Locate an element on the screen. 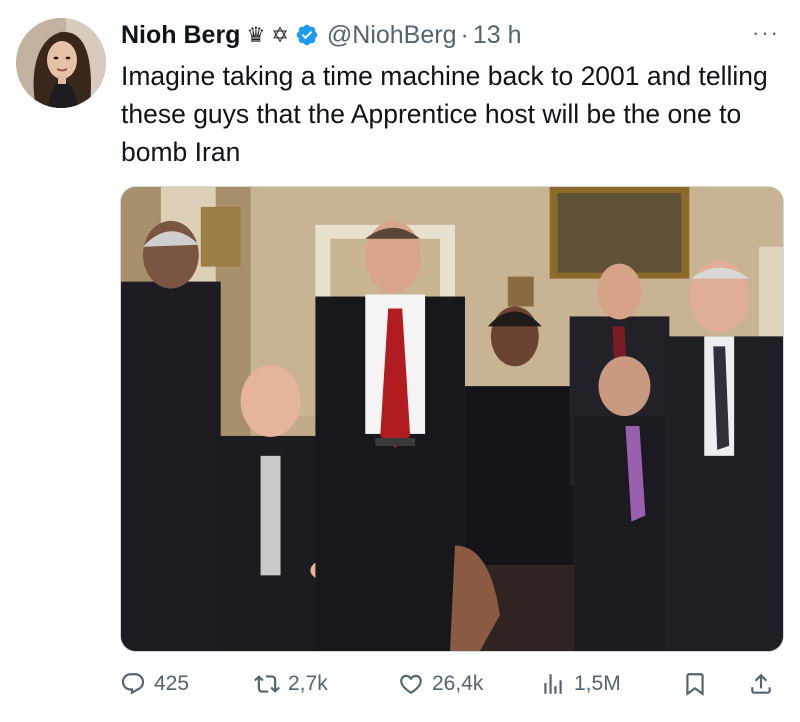  like-button: 26,4k is located at coordinates (440, 684).